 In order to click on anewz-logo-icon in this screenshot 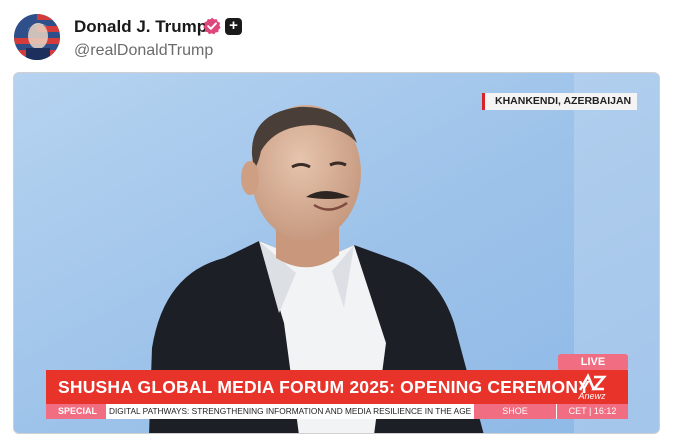, I will do `click(592, 382)`.